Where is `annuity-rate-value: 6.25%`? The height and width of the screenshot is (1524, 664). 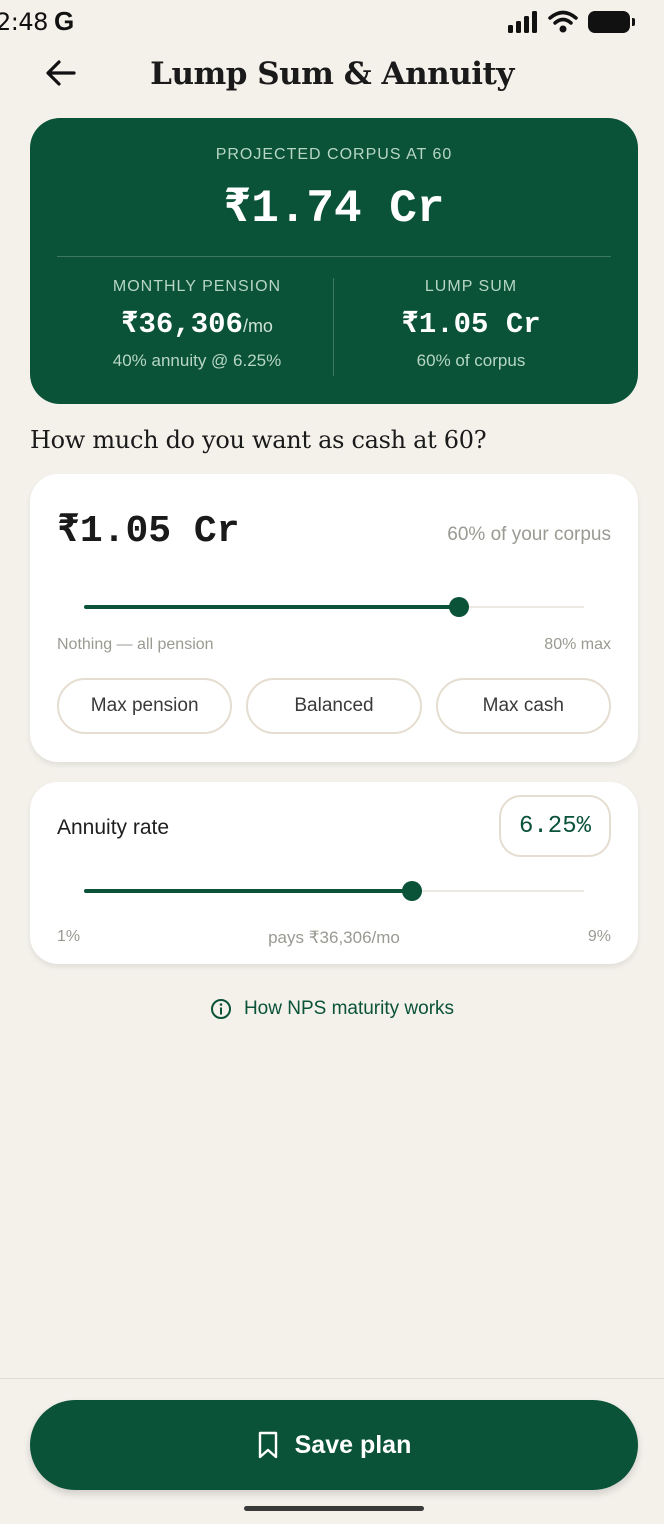
annuity-rate-value: 6.25% is located at coordinates (555, 826).